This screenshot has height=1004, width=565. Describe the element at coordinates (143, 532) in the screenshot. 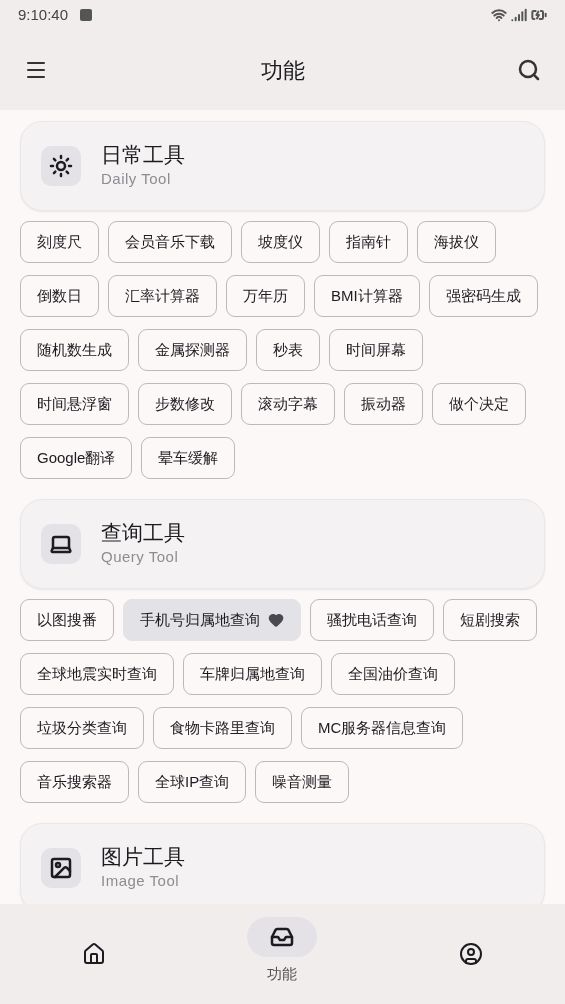

I see `section-title: 查询工具` at that location.